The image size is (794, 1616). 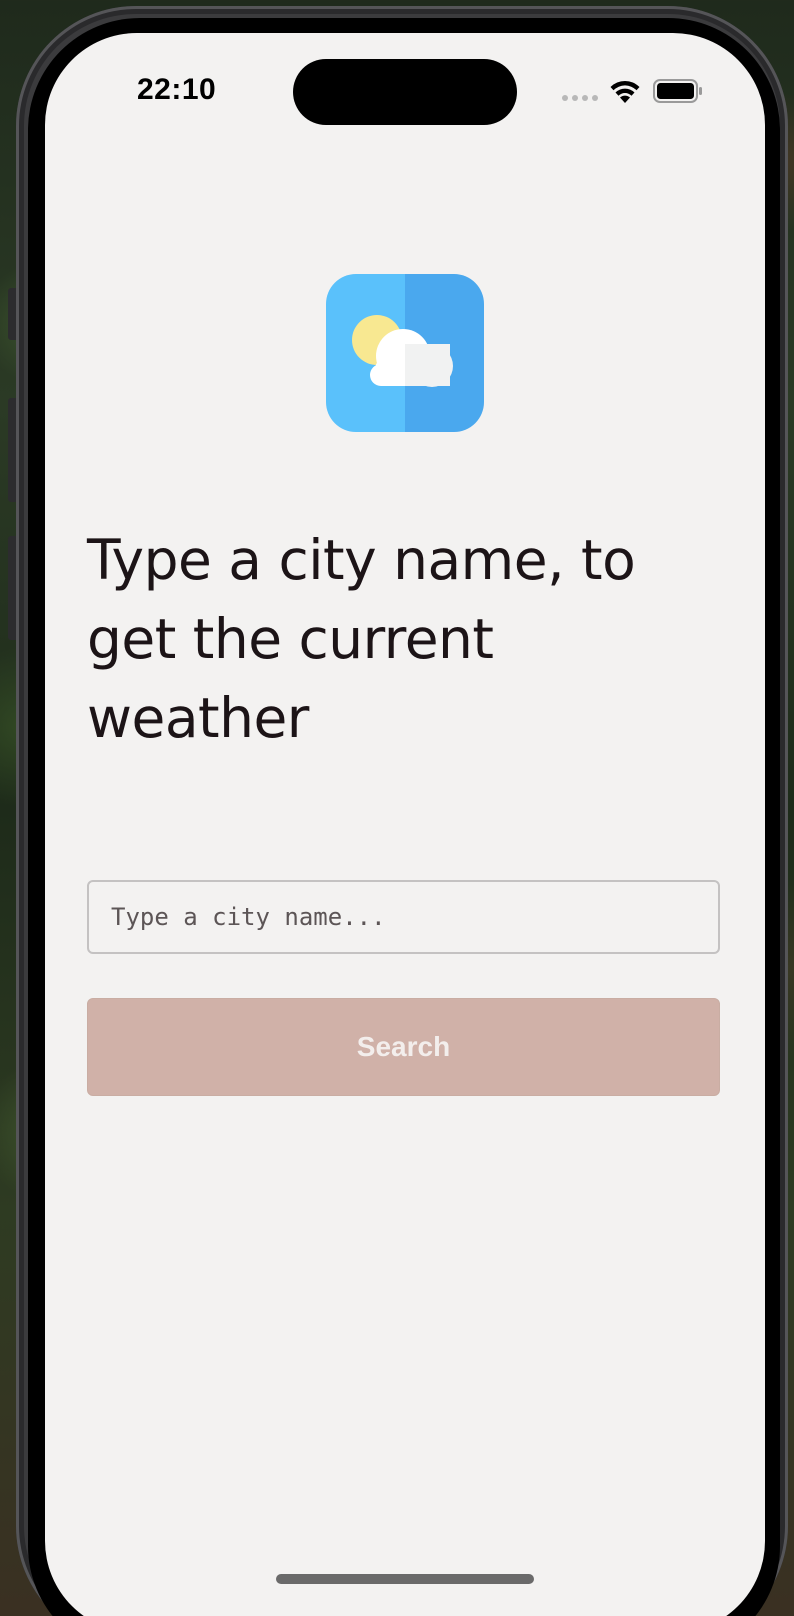 I want to click on status-bar: 22:10, so click(x=405, y=88).